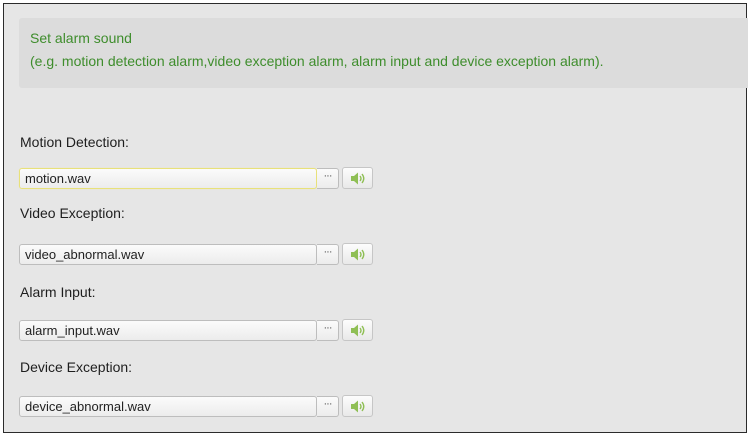 Image resolution: width=753 pixels, height=436 pixels. Describe the element at coordinates (74, 142) in the screenshot. I see `motion-detection-label: Motion Detection:` at that location.